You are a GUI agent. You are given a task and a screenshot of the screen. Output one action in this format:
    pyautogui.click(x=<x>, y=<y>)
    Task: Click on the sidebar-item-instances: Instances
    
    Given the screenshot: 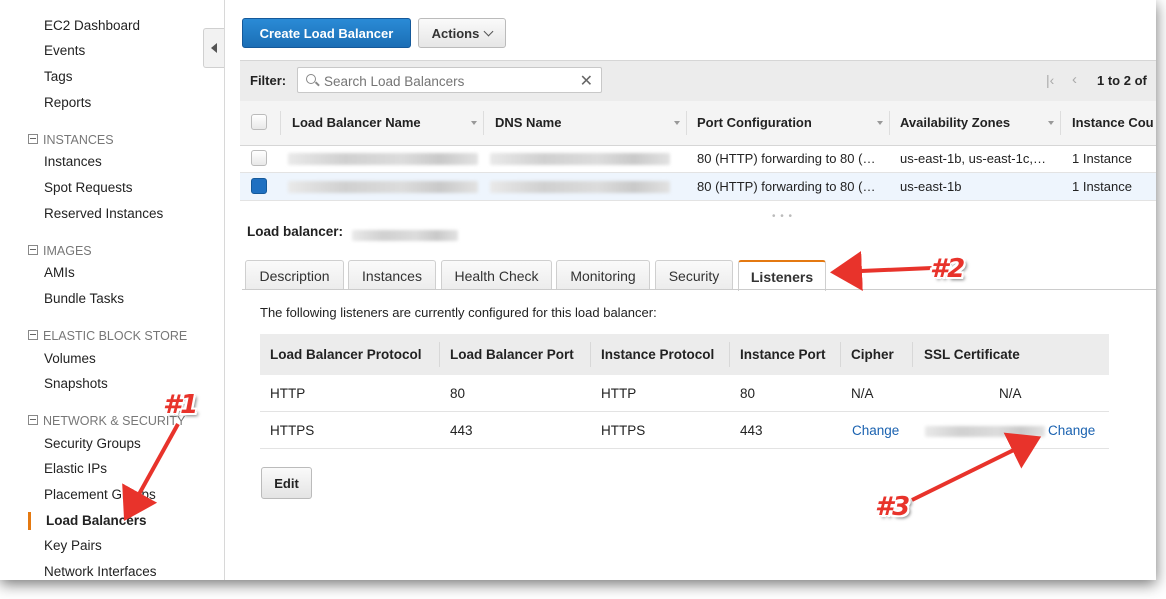 What is the action you would take?
    pyautogui.click(x=73, y=161)
    